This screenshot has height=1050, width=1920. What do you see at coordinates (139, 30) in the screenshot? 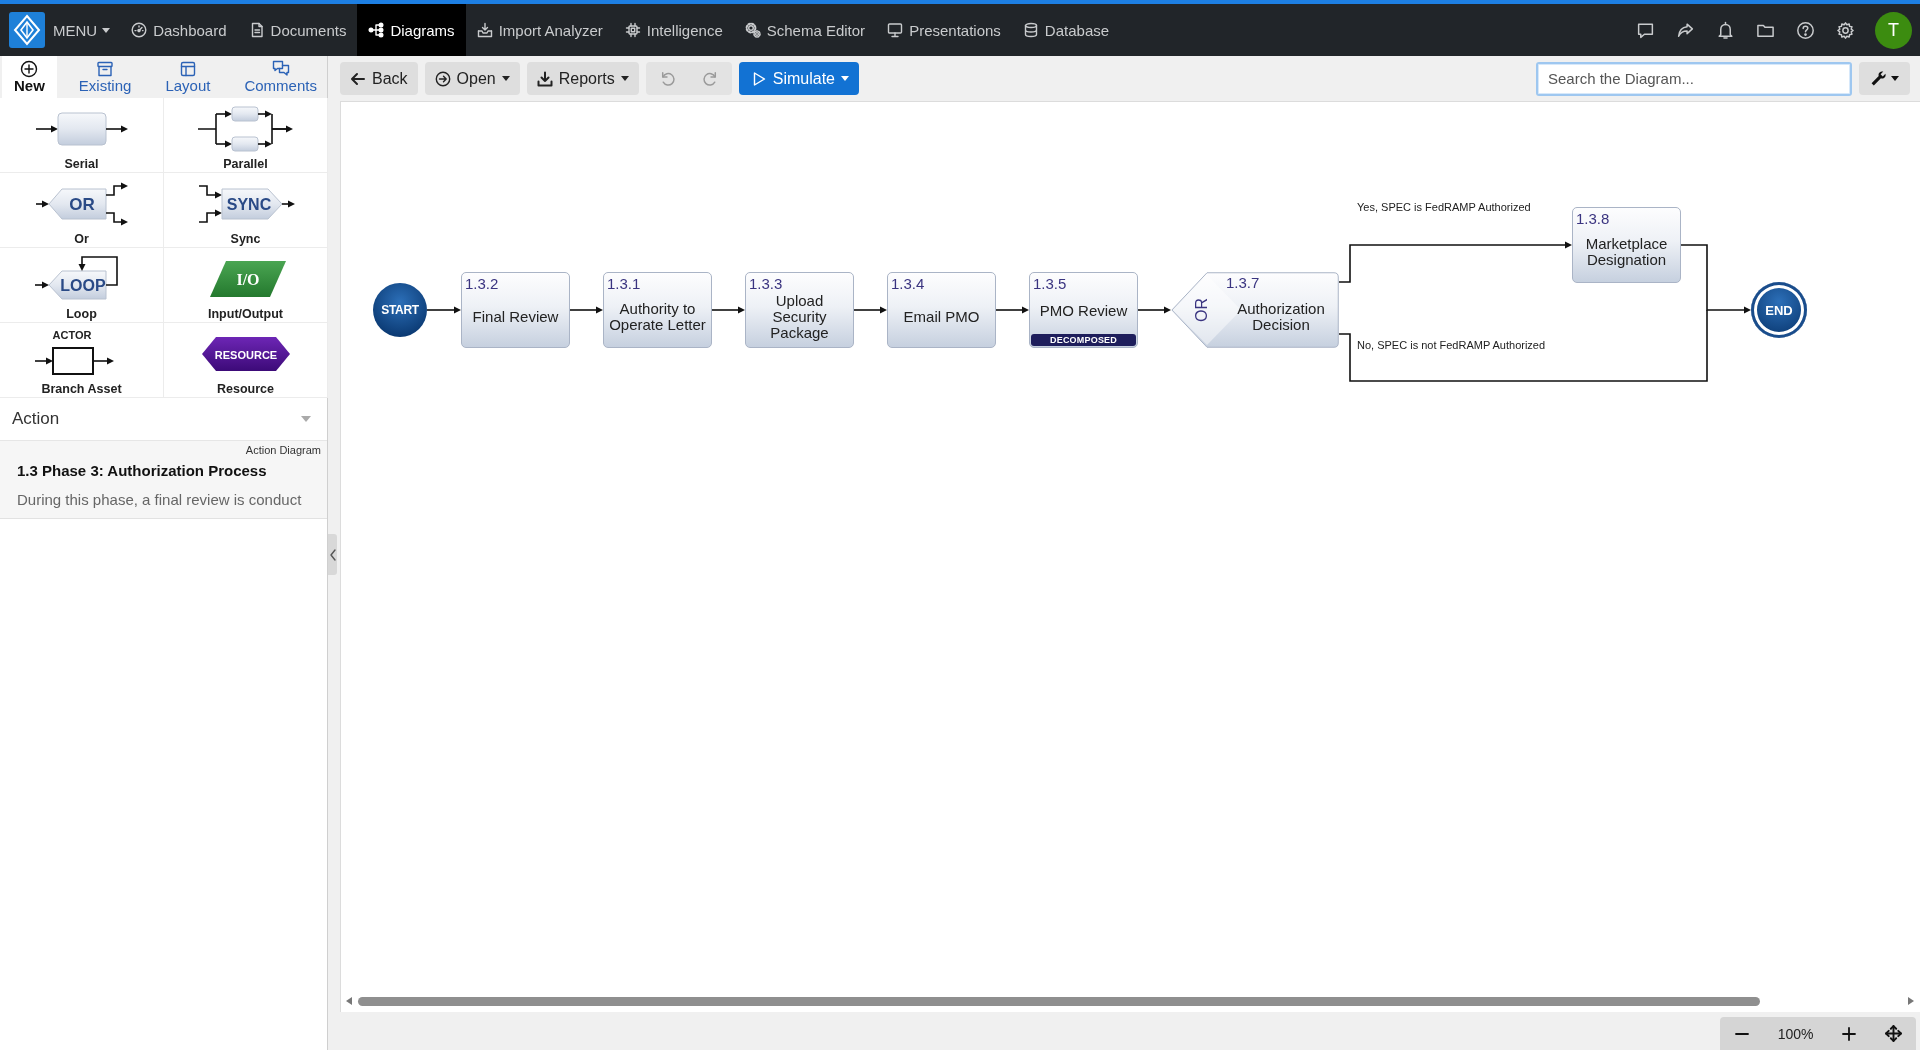
I see `gauge-icon` at bounding box center [139, 30].